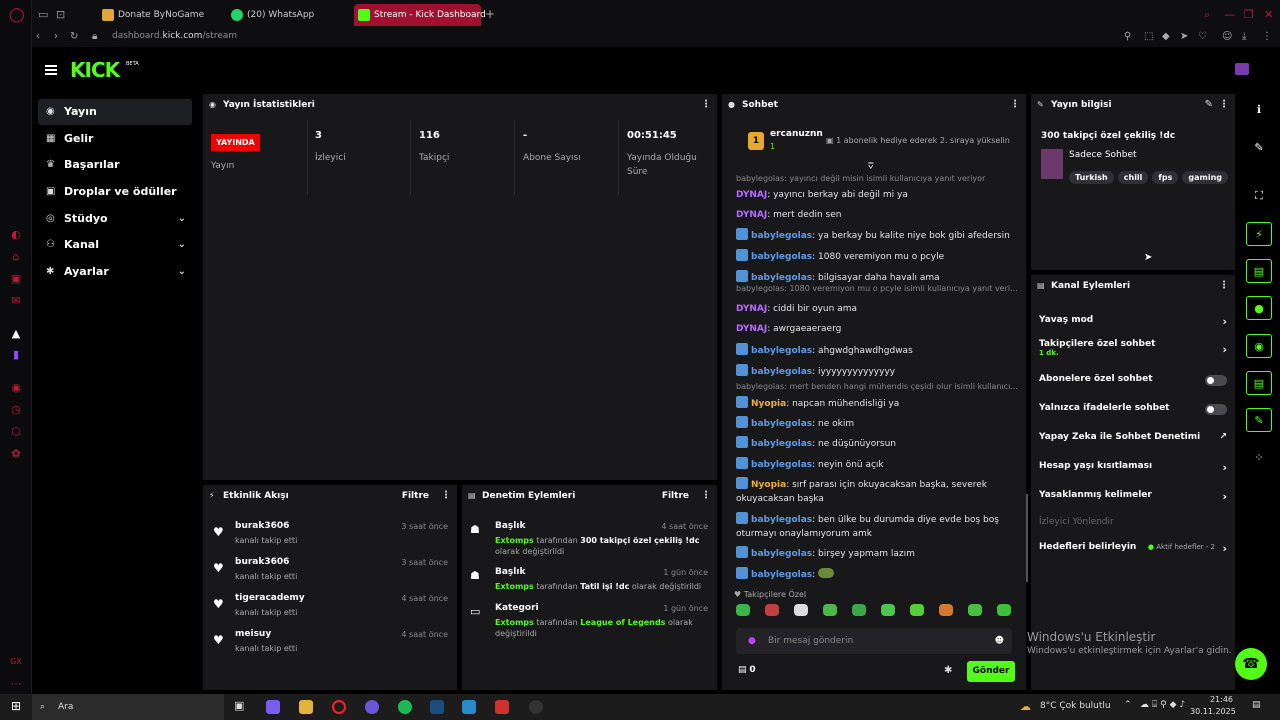 The width and height of the screenshot is (1280, 720). I want to click on chat-username: Nyopia, so click(768, 404).